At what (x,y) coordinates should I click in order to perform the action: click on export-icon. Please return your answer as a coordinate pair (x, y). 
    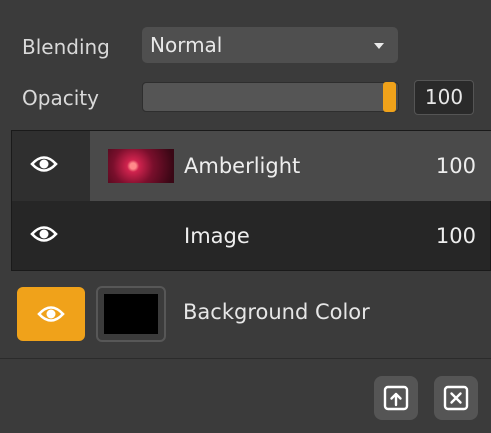
    Looking at the image, I should click on (396, 398).